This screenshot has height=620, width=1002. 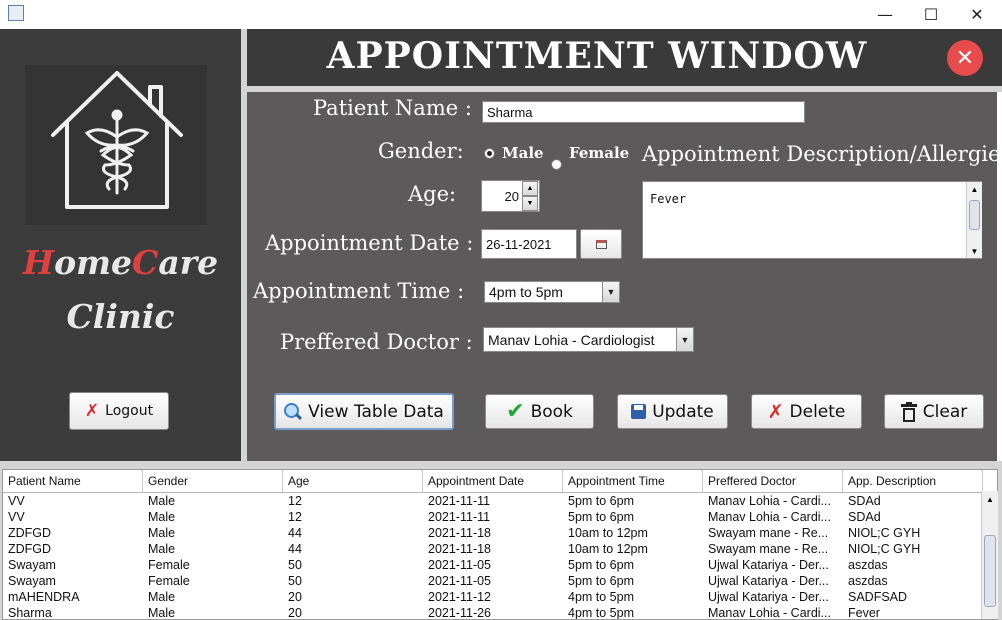 What do you see at coordinates (974, 251) in the screenshot?
I see `scroll-down-icon: ▼` at bounding box center [974, 251].